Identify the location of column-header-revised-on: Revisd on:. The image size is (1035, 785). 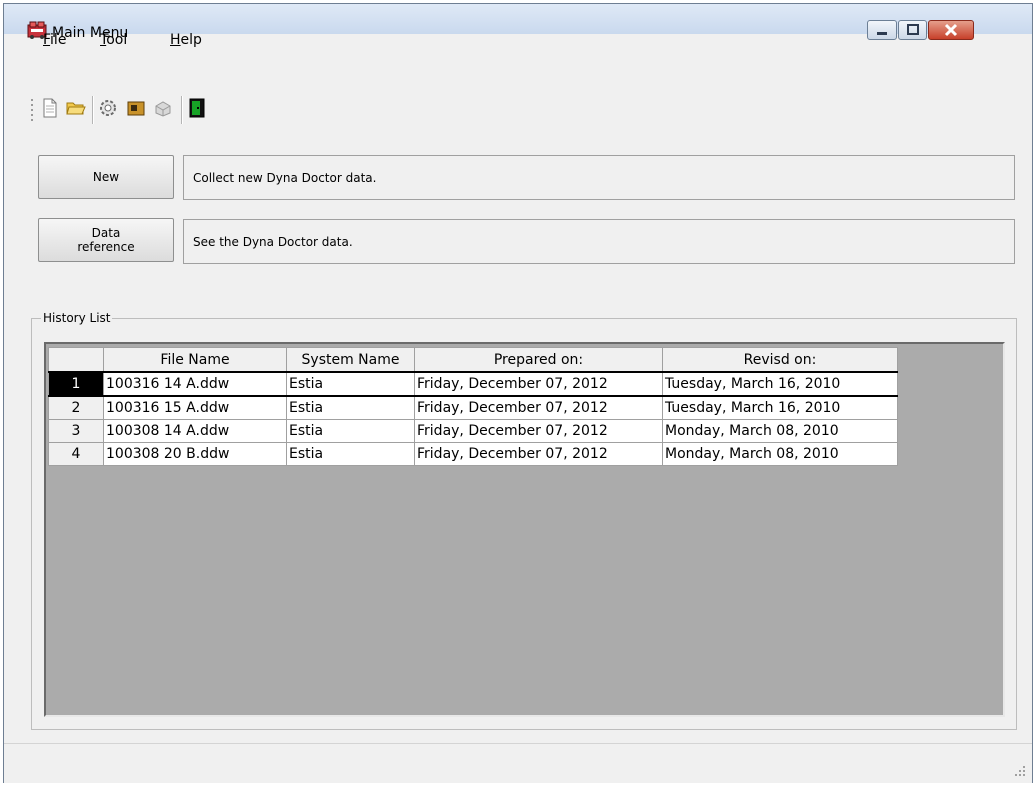
(780, 360).